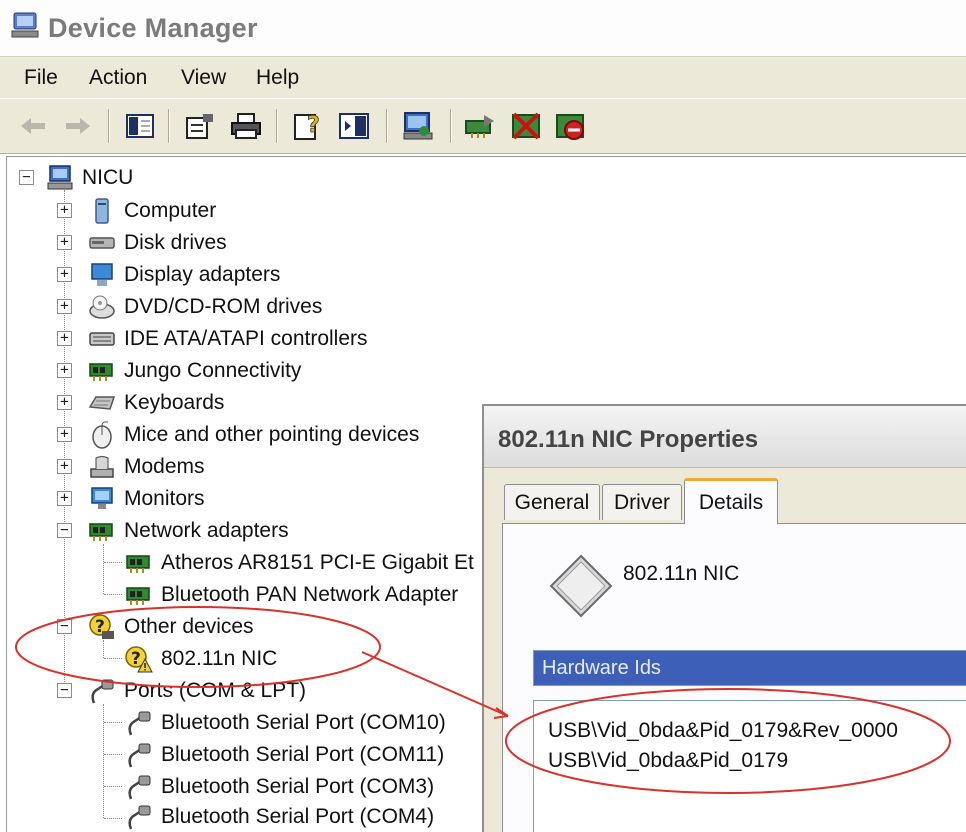  What do you see at coordinates (102, 435) in the screenshot?
I see `mouse-icon` at bounding box center [102, 435].